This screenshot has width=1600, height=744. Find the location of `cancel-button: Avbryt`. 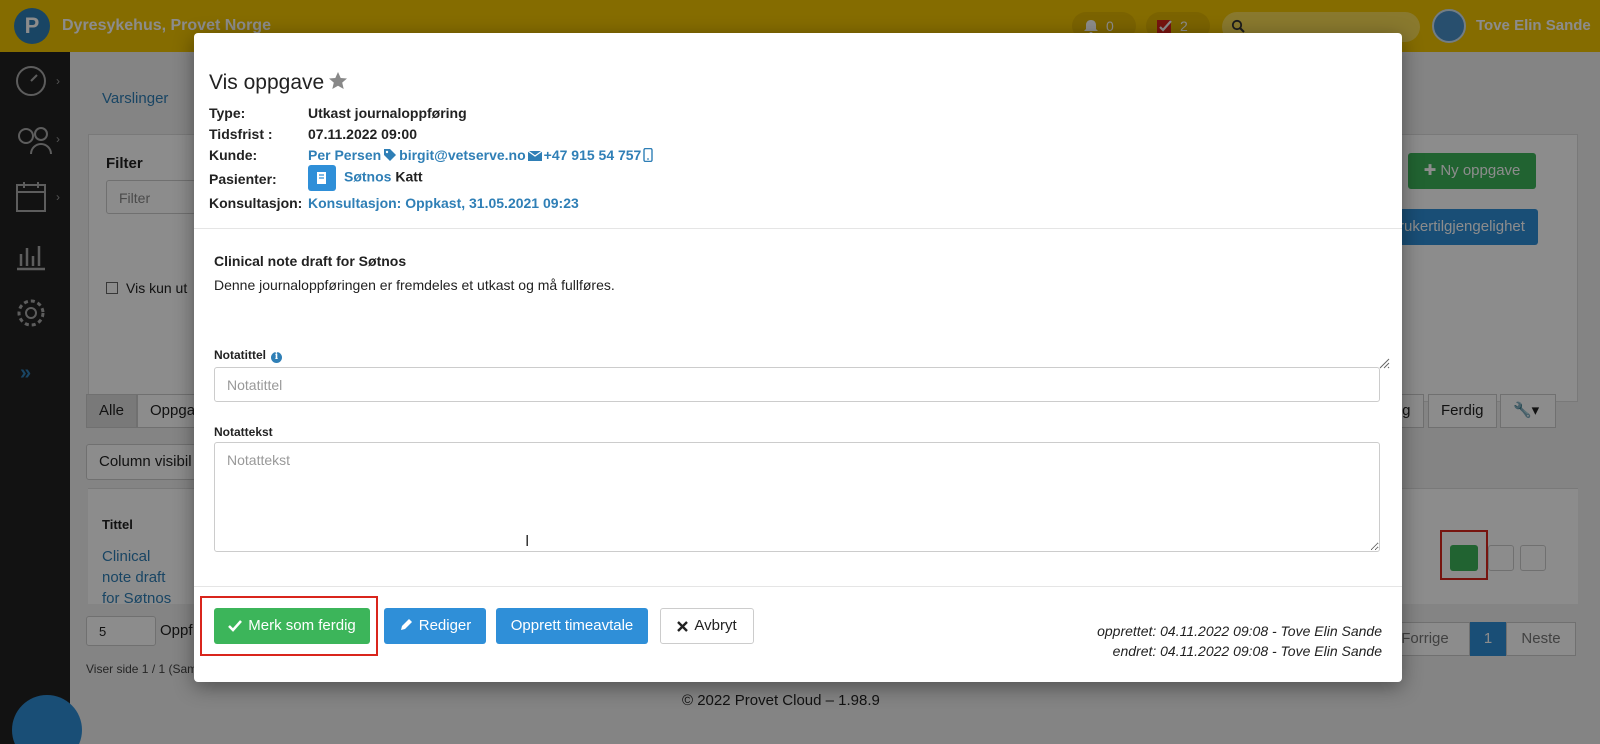

cancel-button: Avbryt is located at coordinates (707, 626).